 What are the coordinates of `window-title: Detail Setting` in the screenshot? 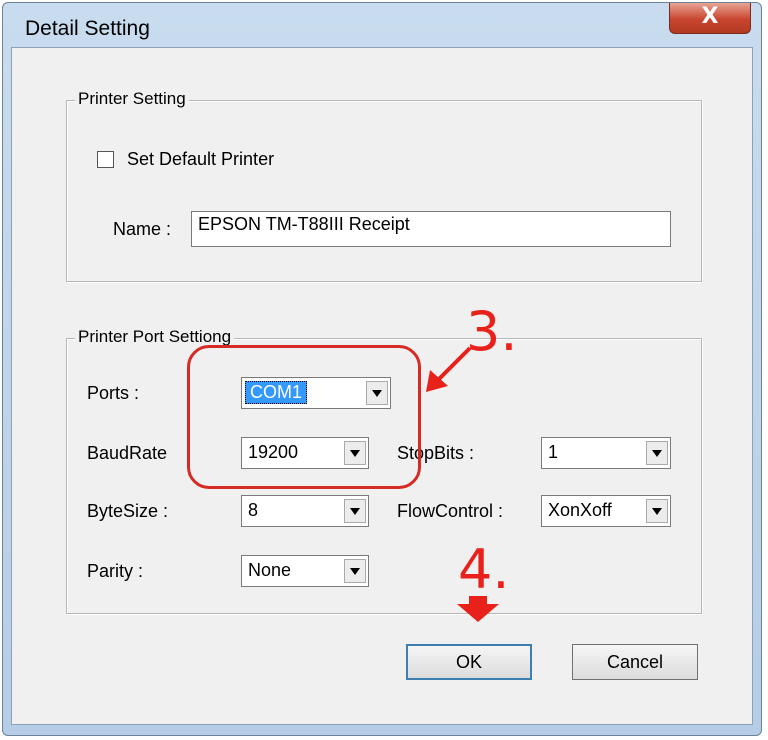 It's located at (87, 28).